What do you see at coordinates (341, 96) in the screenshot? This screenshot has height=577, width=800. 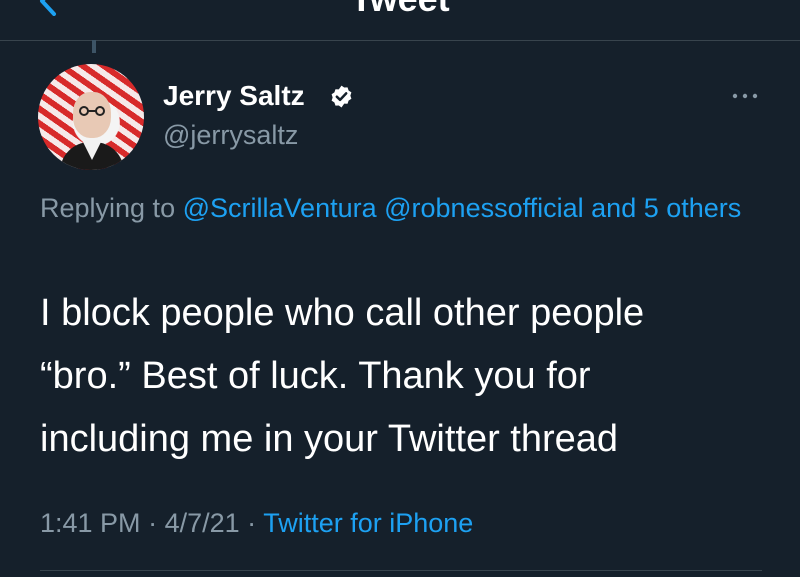 I see `verified-badge-icon` at bounding box center [341, 96].